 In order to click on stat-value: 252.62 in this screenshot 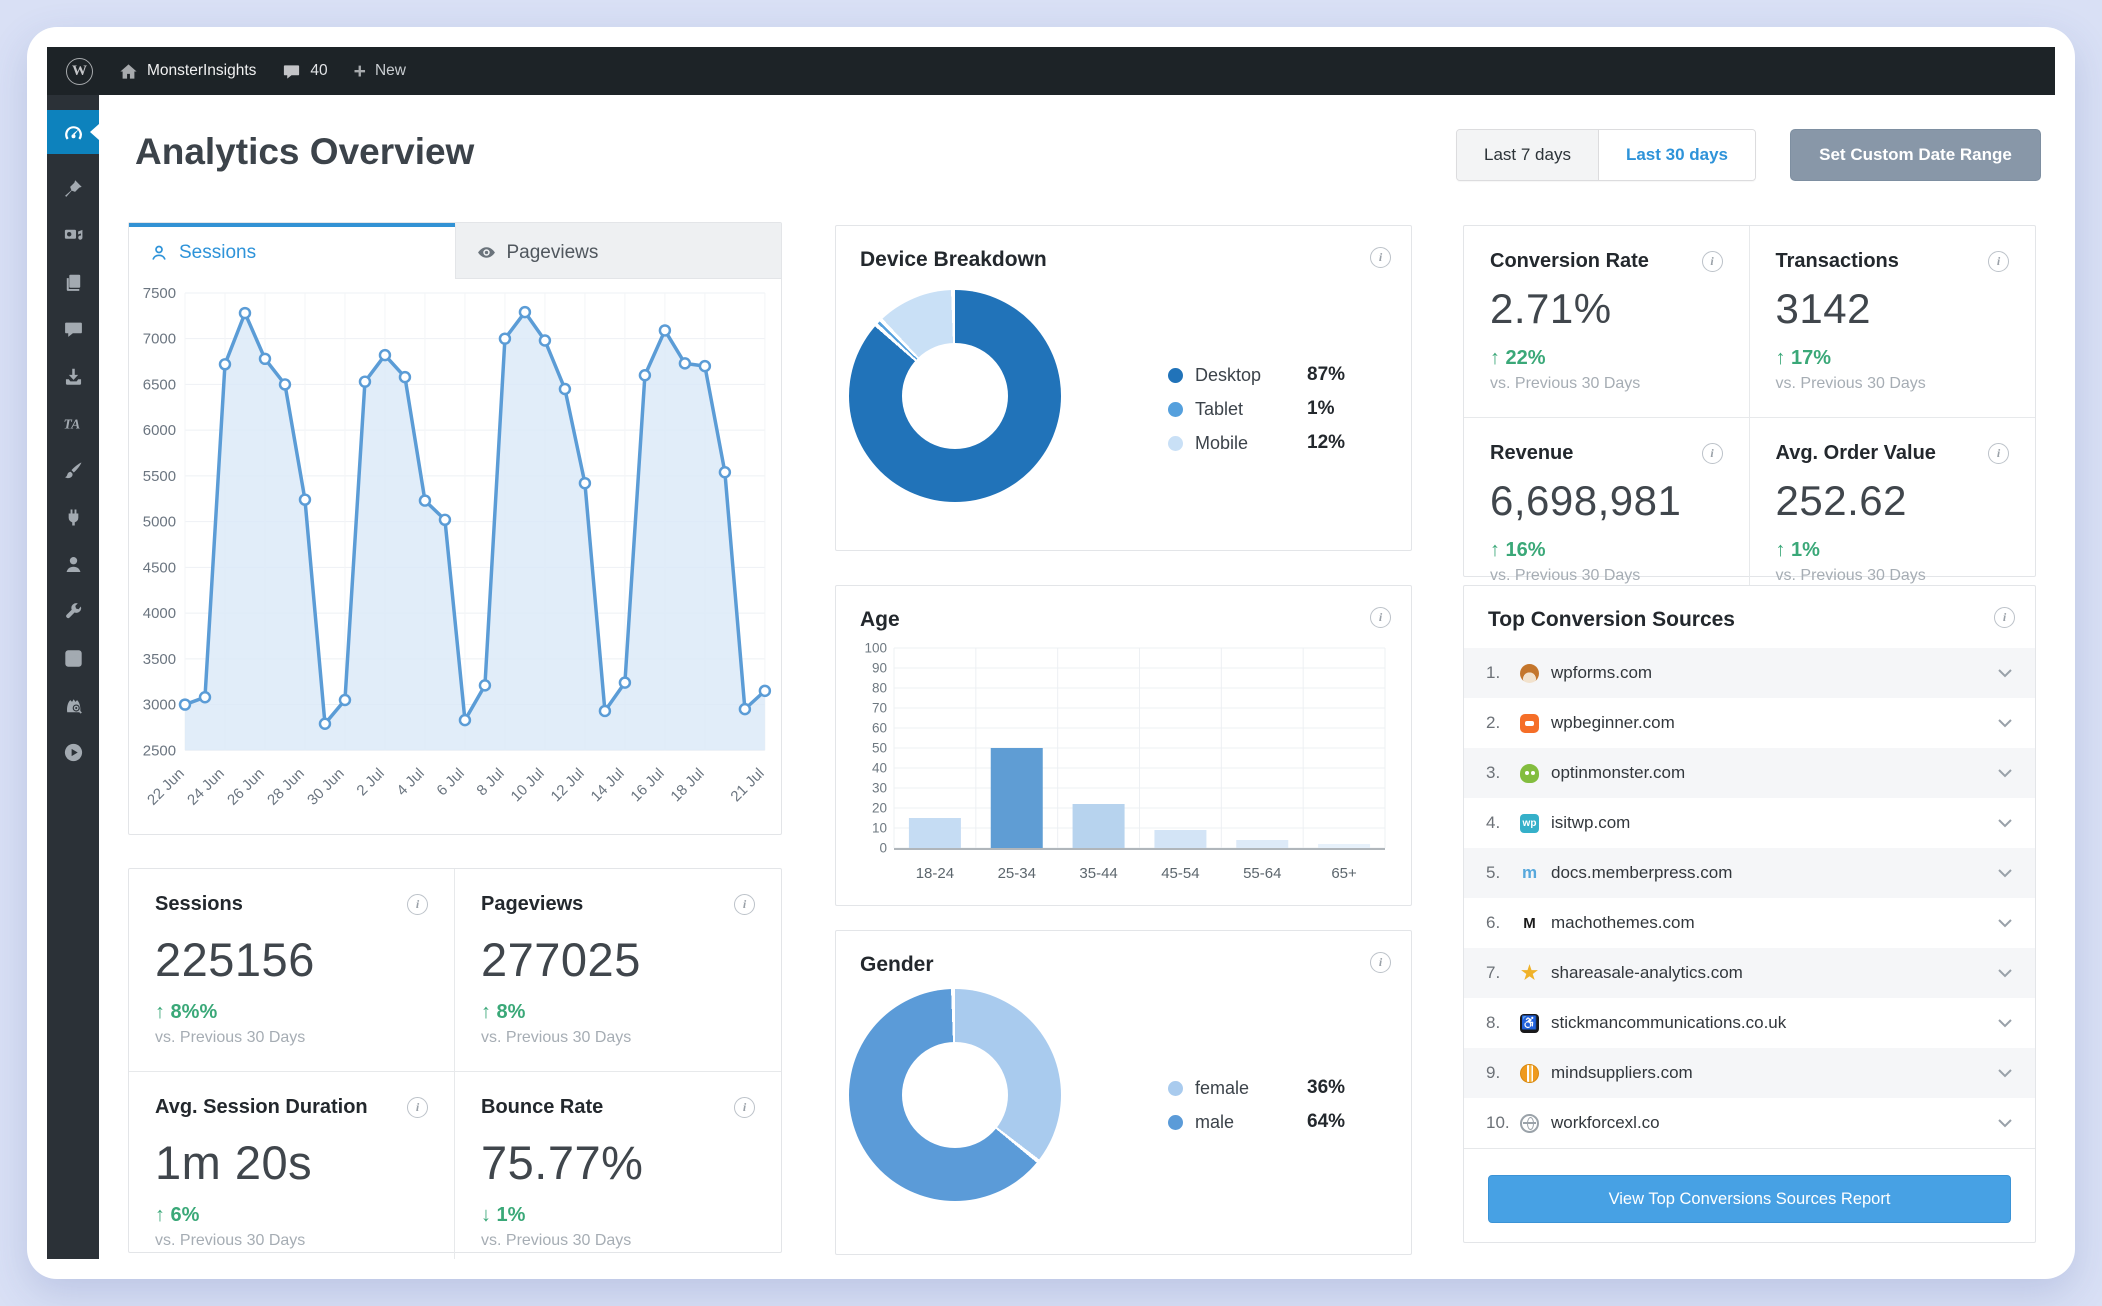, I will do `click(1841, 500)`.